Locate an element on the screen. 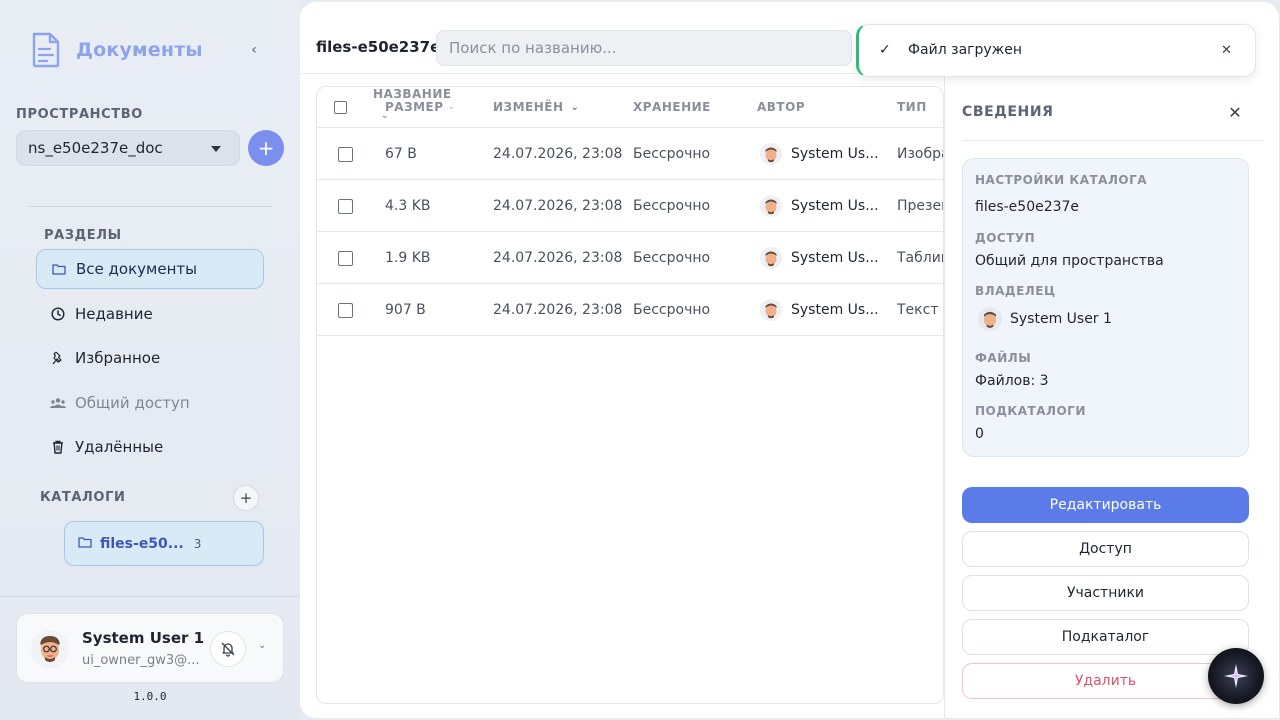  search-input is located at coordinates (644, 48).